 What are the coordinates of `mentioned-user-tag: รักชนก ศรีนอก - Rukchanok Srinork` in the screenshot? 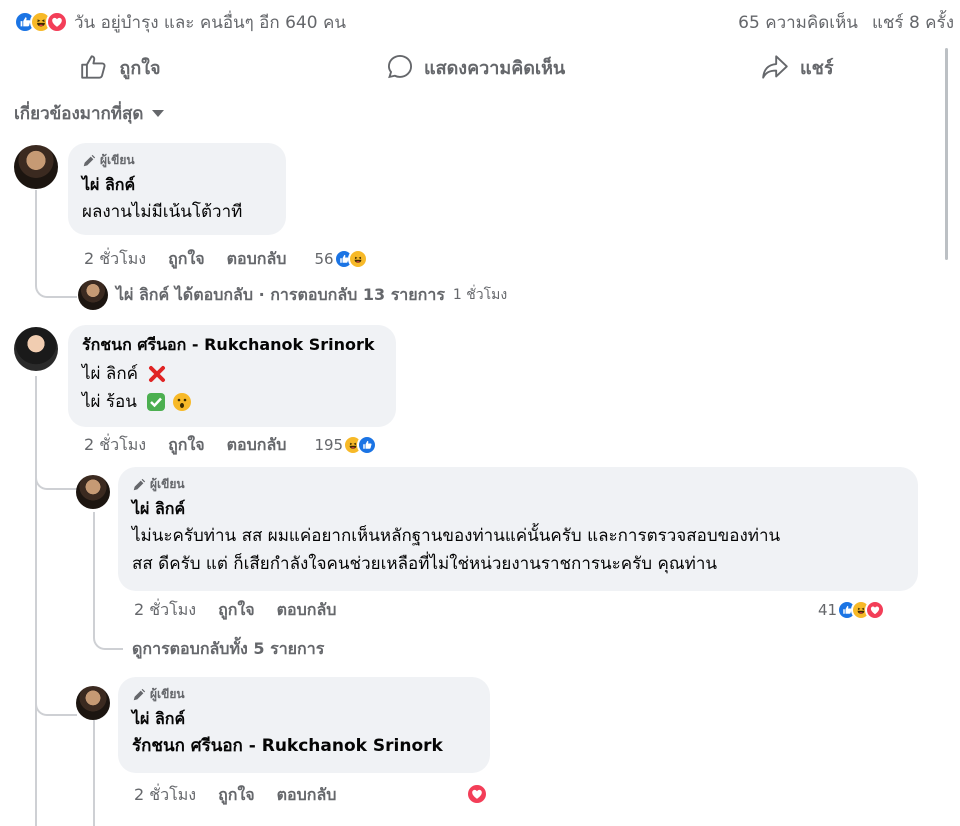 It's located at (304, 746).